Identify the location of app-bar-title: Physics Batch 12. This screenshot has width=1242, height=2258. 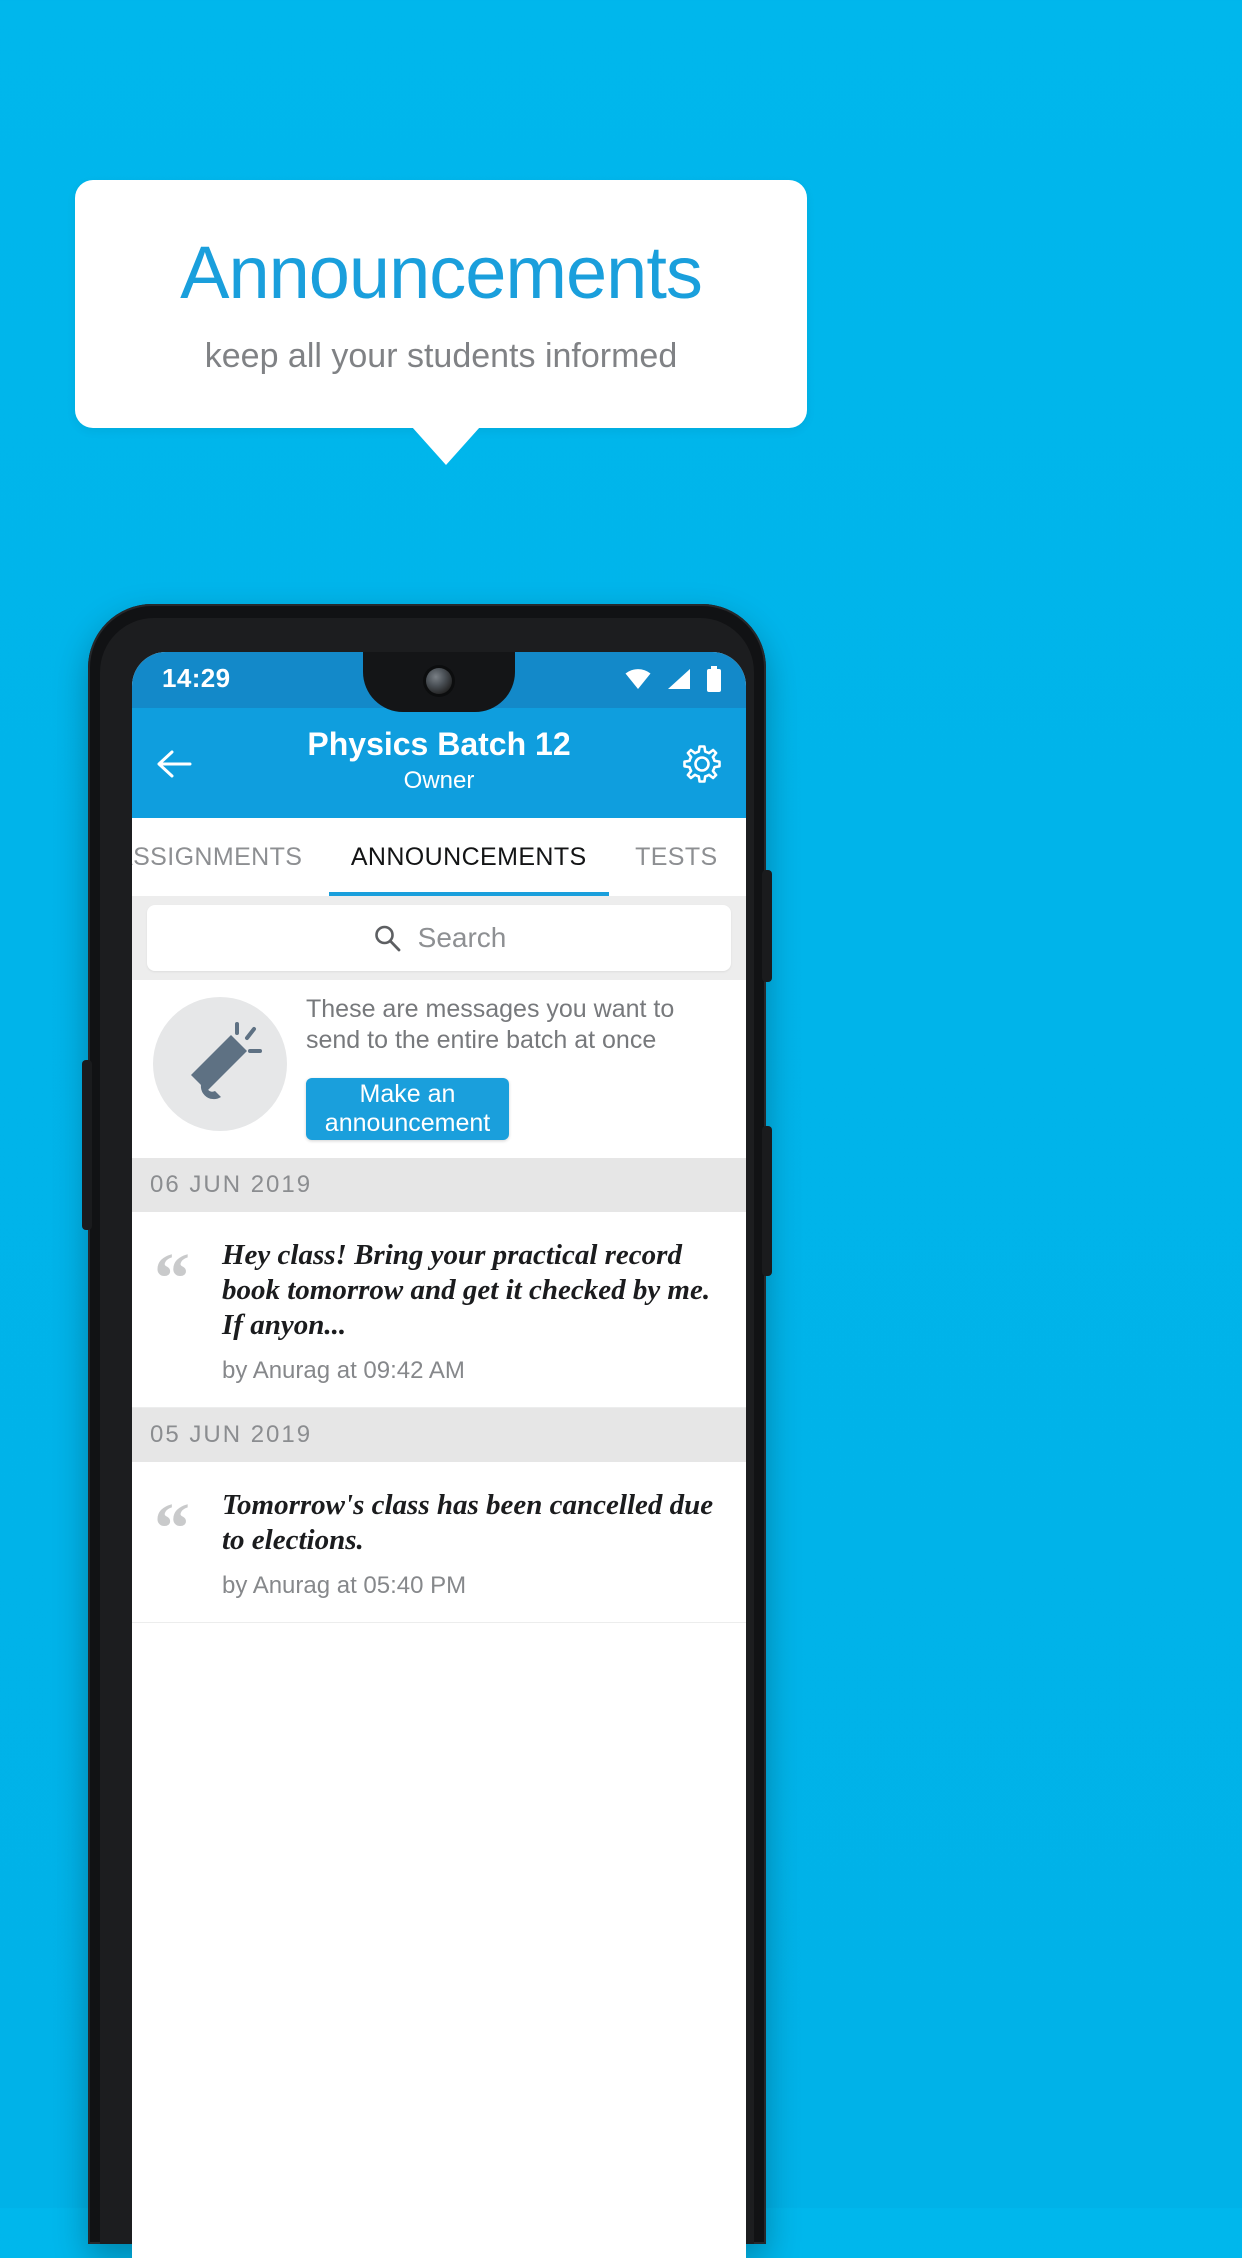
(439, 744).